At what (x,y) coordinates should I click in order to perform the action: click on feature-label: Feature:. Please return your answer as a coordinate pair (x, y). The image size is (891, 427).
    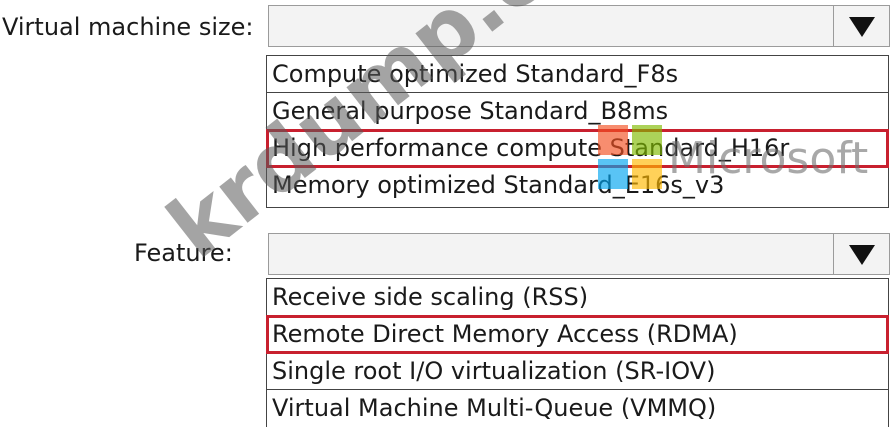
    Looking at the image, I should click on (183, 253).